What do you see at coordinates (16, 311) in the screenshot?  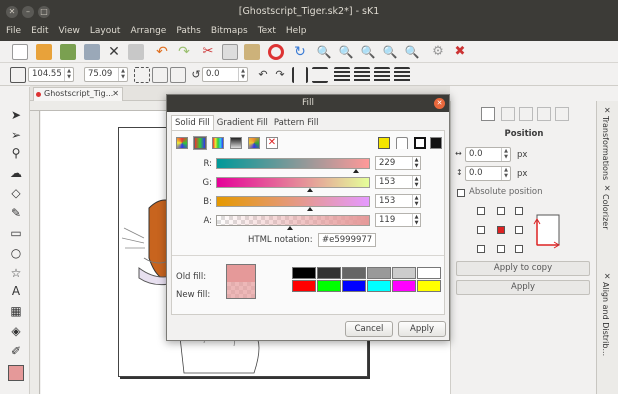 I see `gradient-tool-icon: ▦` at bounding box center [16, 311].